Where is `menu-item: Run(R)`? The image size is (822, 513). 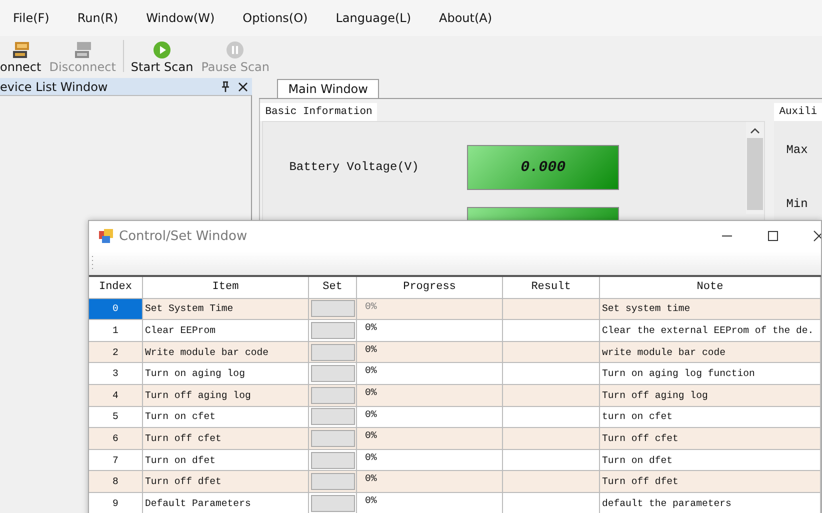
menu-item: Run(R) is located at coordinates (98, 18).